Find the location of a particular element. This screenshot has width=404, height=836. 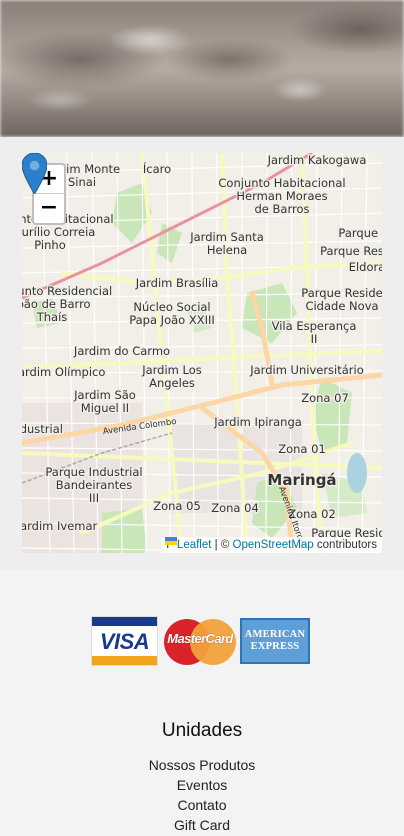

map-label: Jardim São Miguel II is located at coordinates (104, 401).